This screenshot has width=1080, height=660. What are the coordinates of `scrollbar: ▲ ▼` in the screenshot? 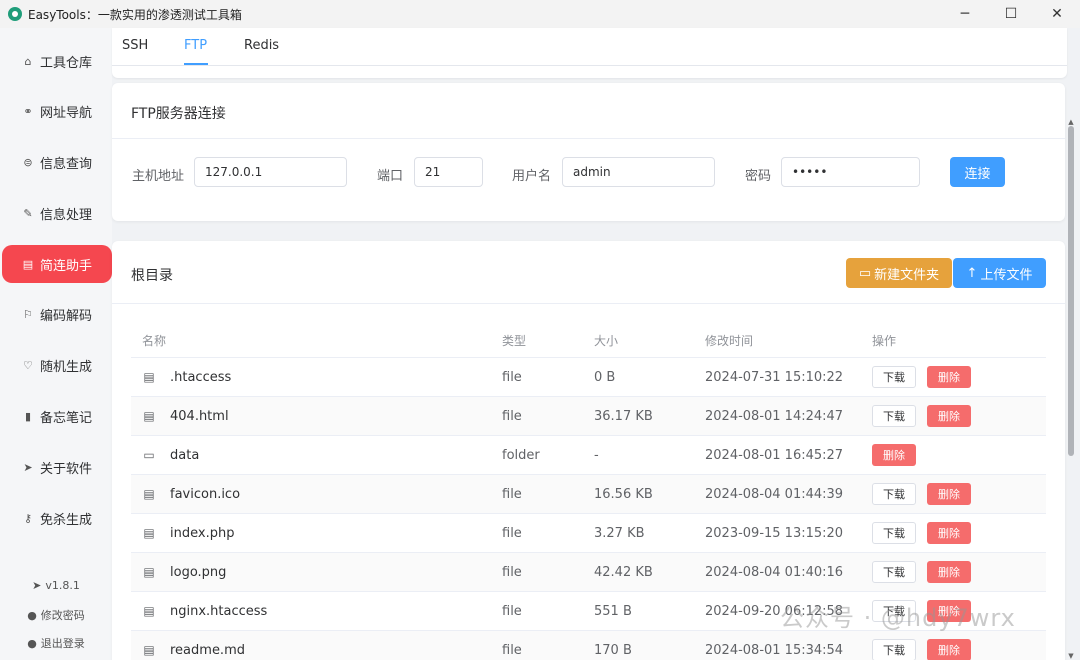 It's located at (1071, 389).